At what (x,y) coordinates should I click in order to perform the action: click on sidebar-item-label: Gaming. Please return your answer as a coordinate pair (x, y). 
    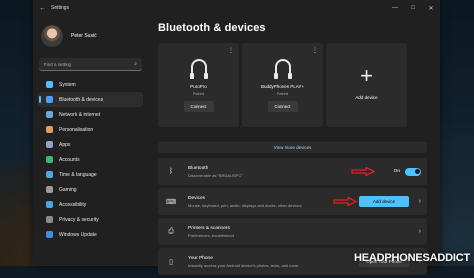
    Looking at the image, I should click on (68, 189).